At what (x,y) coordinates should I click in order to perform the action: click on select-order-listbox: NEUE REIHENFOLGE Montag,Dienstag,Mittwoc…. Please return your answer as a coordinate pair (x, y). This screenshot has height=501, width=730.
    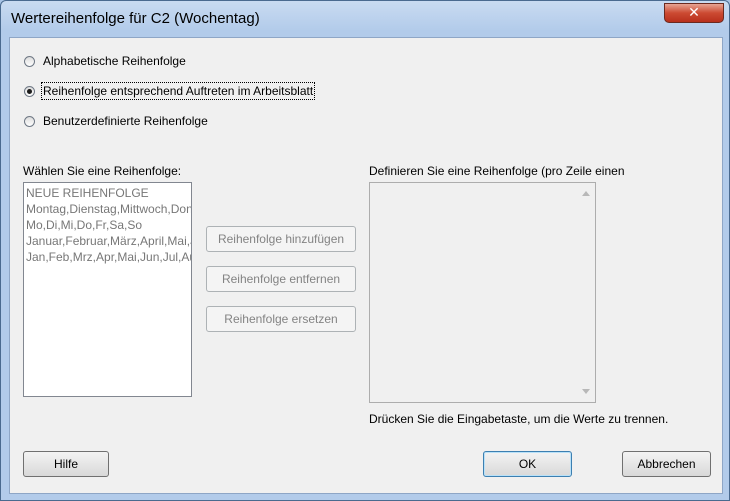
    Looking at the image, I should click on (107, 289).